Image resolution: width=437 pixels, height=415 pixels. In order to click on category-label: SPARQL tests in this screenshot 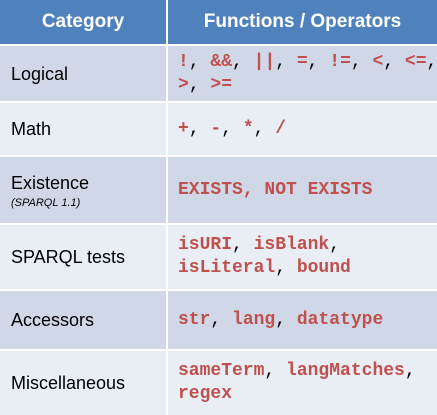, I will do `click(68, 257)`.